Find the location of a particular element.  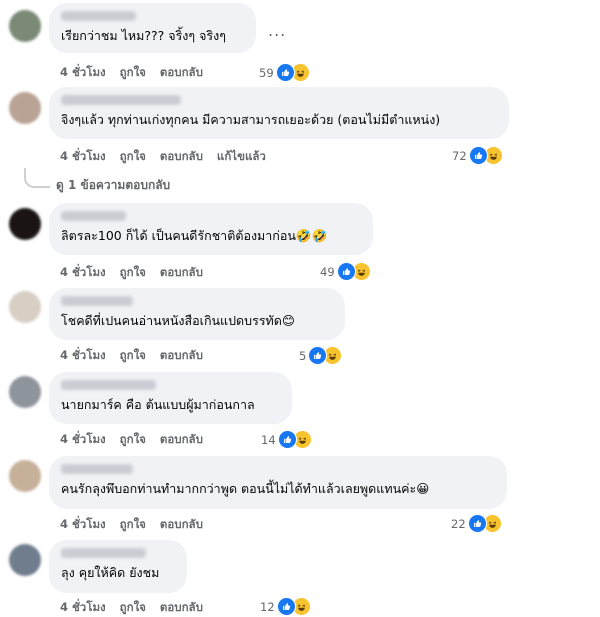

reactions: 72 is located at coordinates (477, 155).